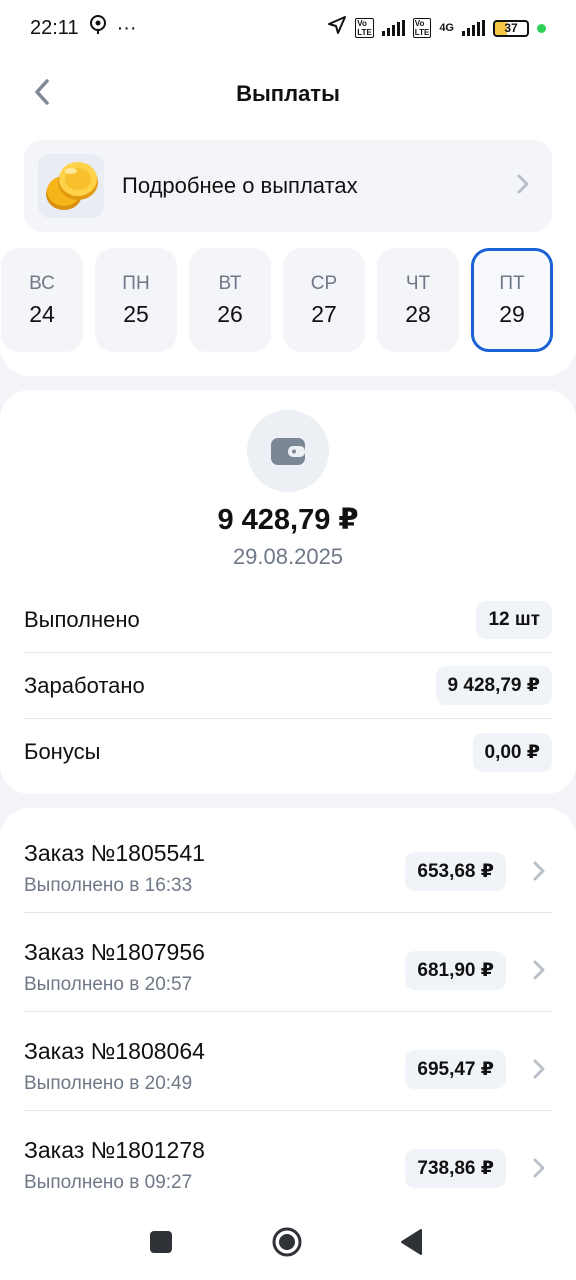 The image size is (576, 1280). I want to click on navigation-arrow-icon, so click(337, 28).